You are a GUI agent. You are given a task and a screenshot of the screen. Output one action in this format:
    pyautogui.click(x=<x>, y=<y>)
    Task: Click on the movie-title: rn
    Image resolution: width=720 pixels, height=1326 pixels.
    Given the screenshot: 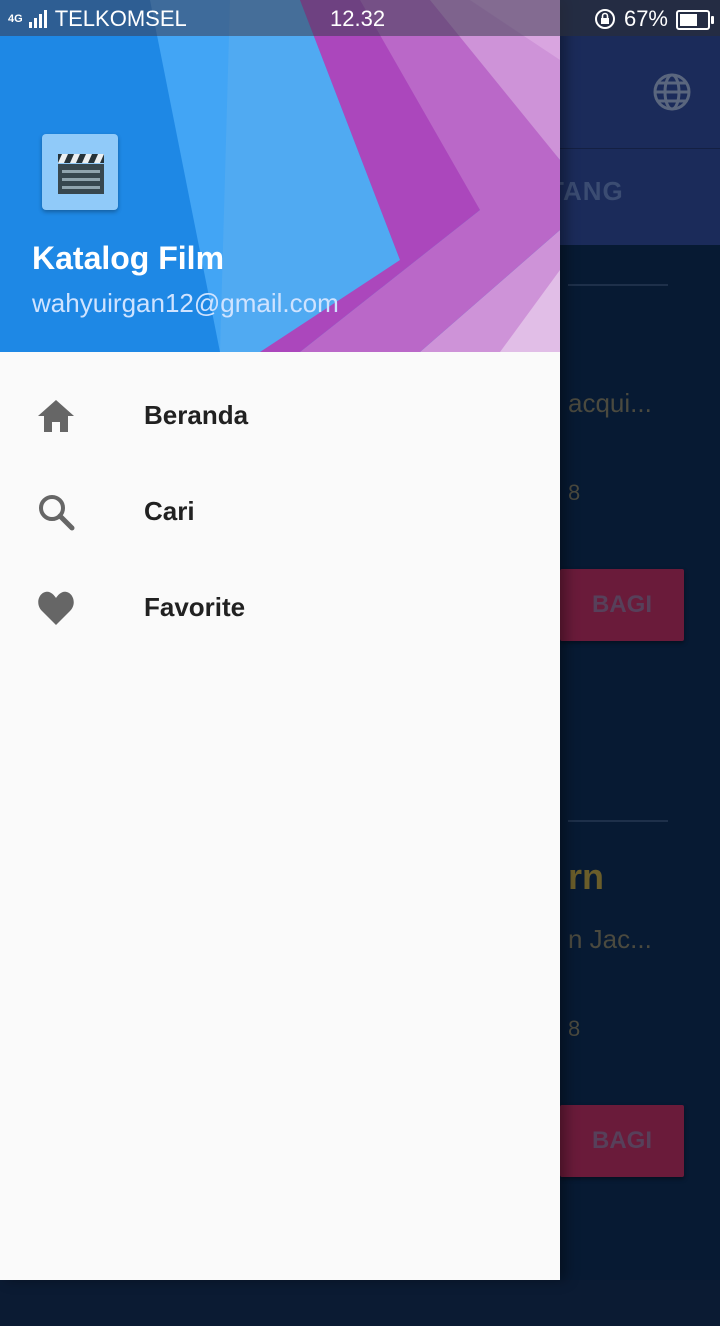 What is the action you would take?
    pyautogui.click(x=586, y=876)
    